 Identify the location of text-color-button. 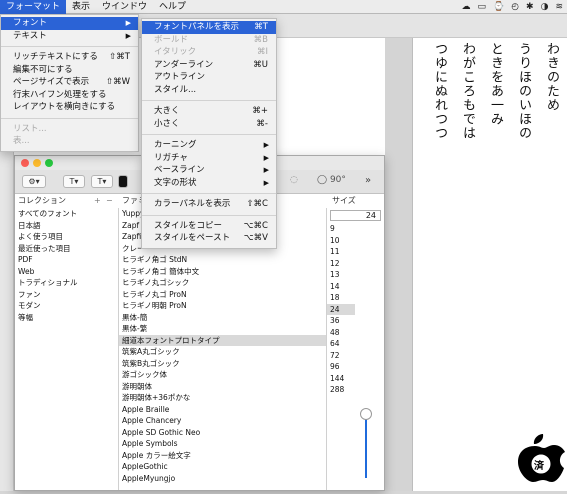
(123, 181).